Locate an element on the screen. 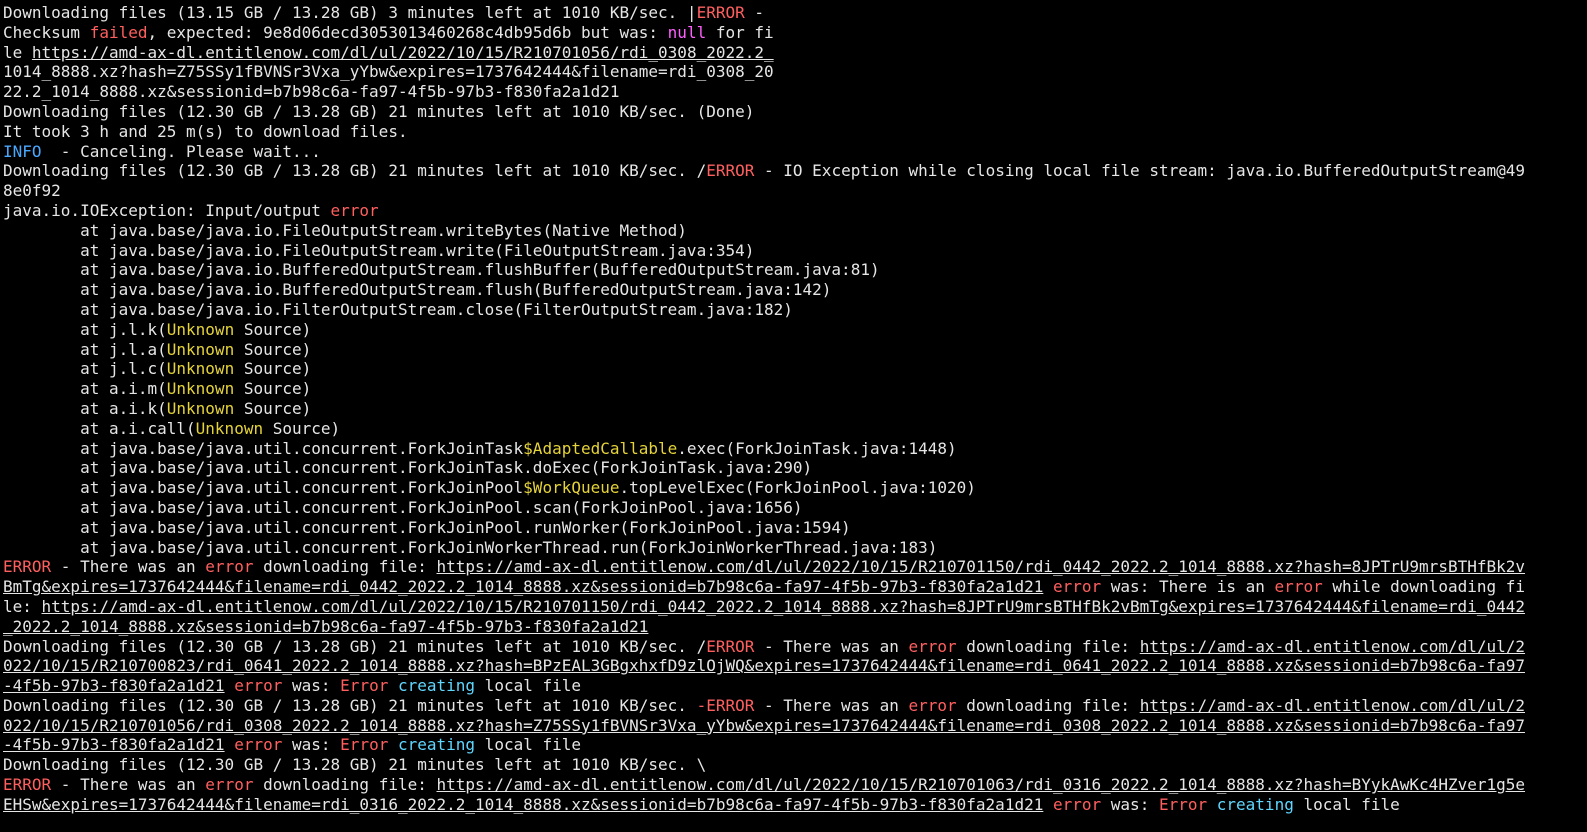 The width and height of the screenshot is (1587, 832). line-text: was: There is an is located at coordinates (1188, 587).